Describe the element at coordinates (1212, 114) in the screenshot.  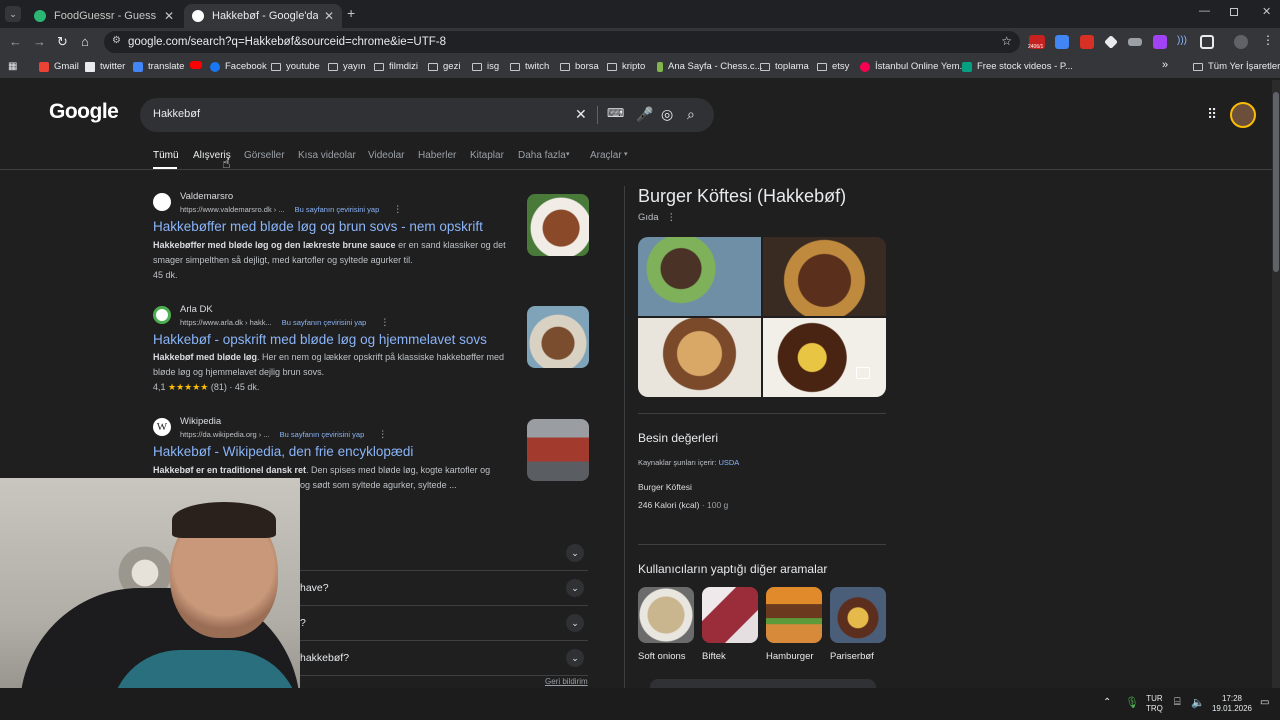
I see `google-apps-icon: ⠿` at that location.